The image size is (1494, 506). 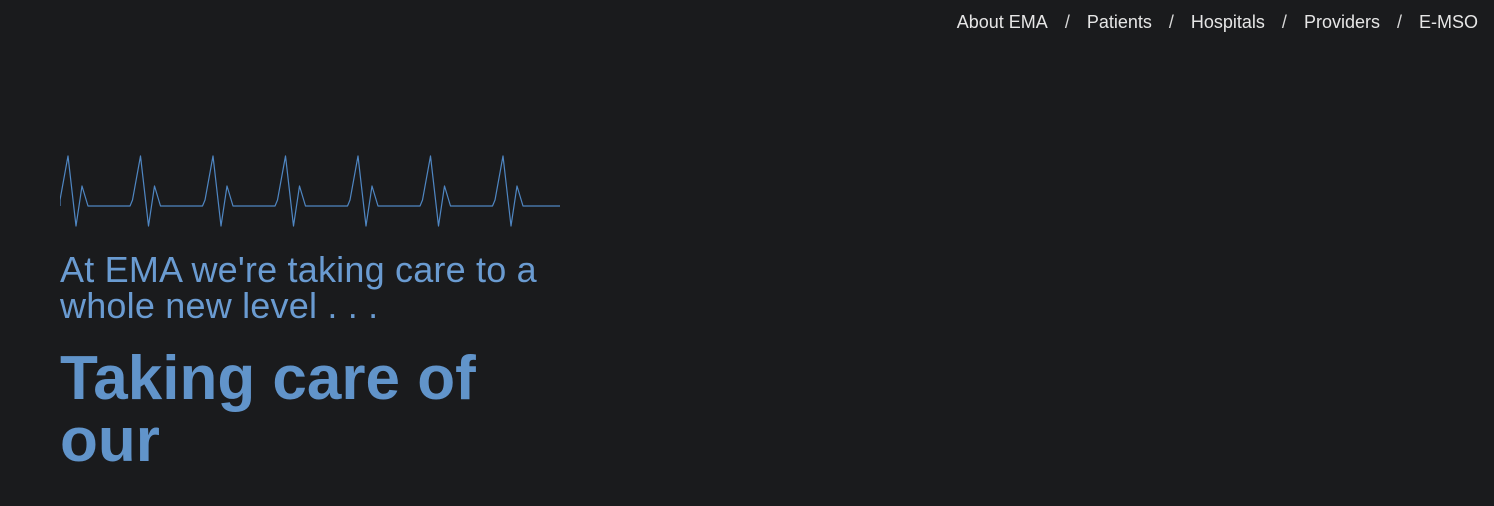 I want to click on hero-headline: Taking care of our, so click(x=268, y=409).